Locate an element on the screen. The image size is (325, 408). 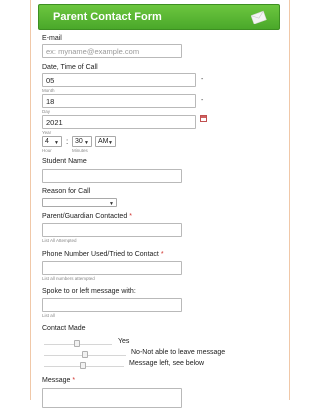
day-sublabel: Day is located at coordinates (46, 111).